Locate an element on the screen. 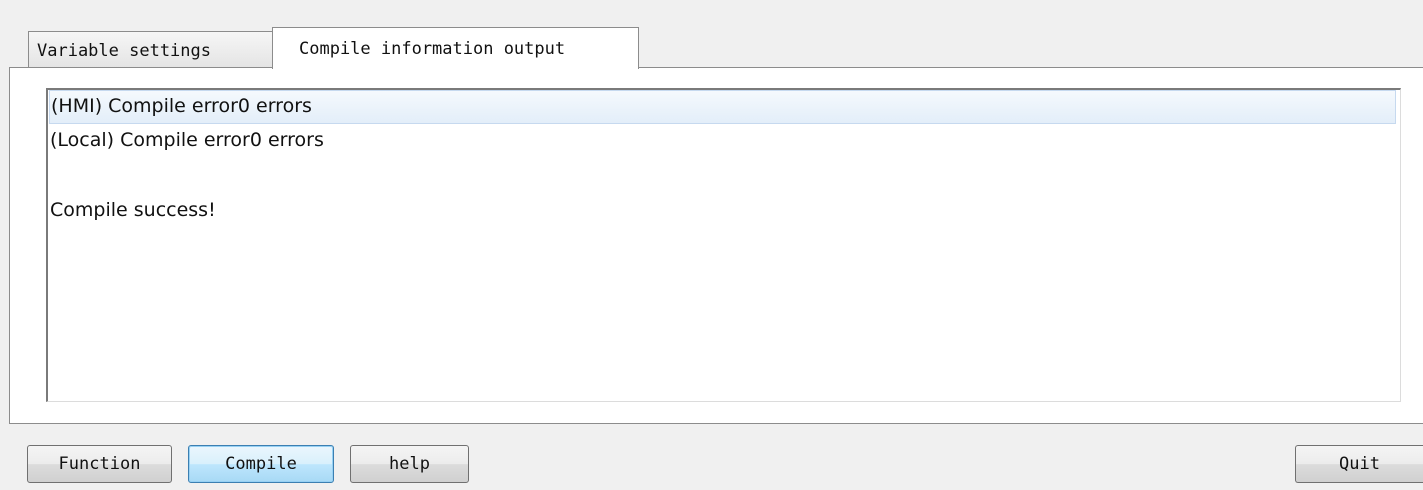 The height and width of the screenshot is (490, 1423). list-item: (Local) Compile error0 errors is located at coordinates (722, 142).